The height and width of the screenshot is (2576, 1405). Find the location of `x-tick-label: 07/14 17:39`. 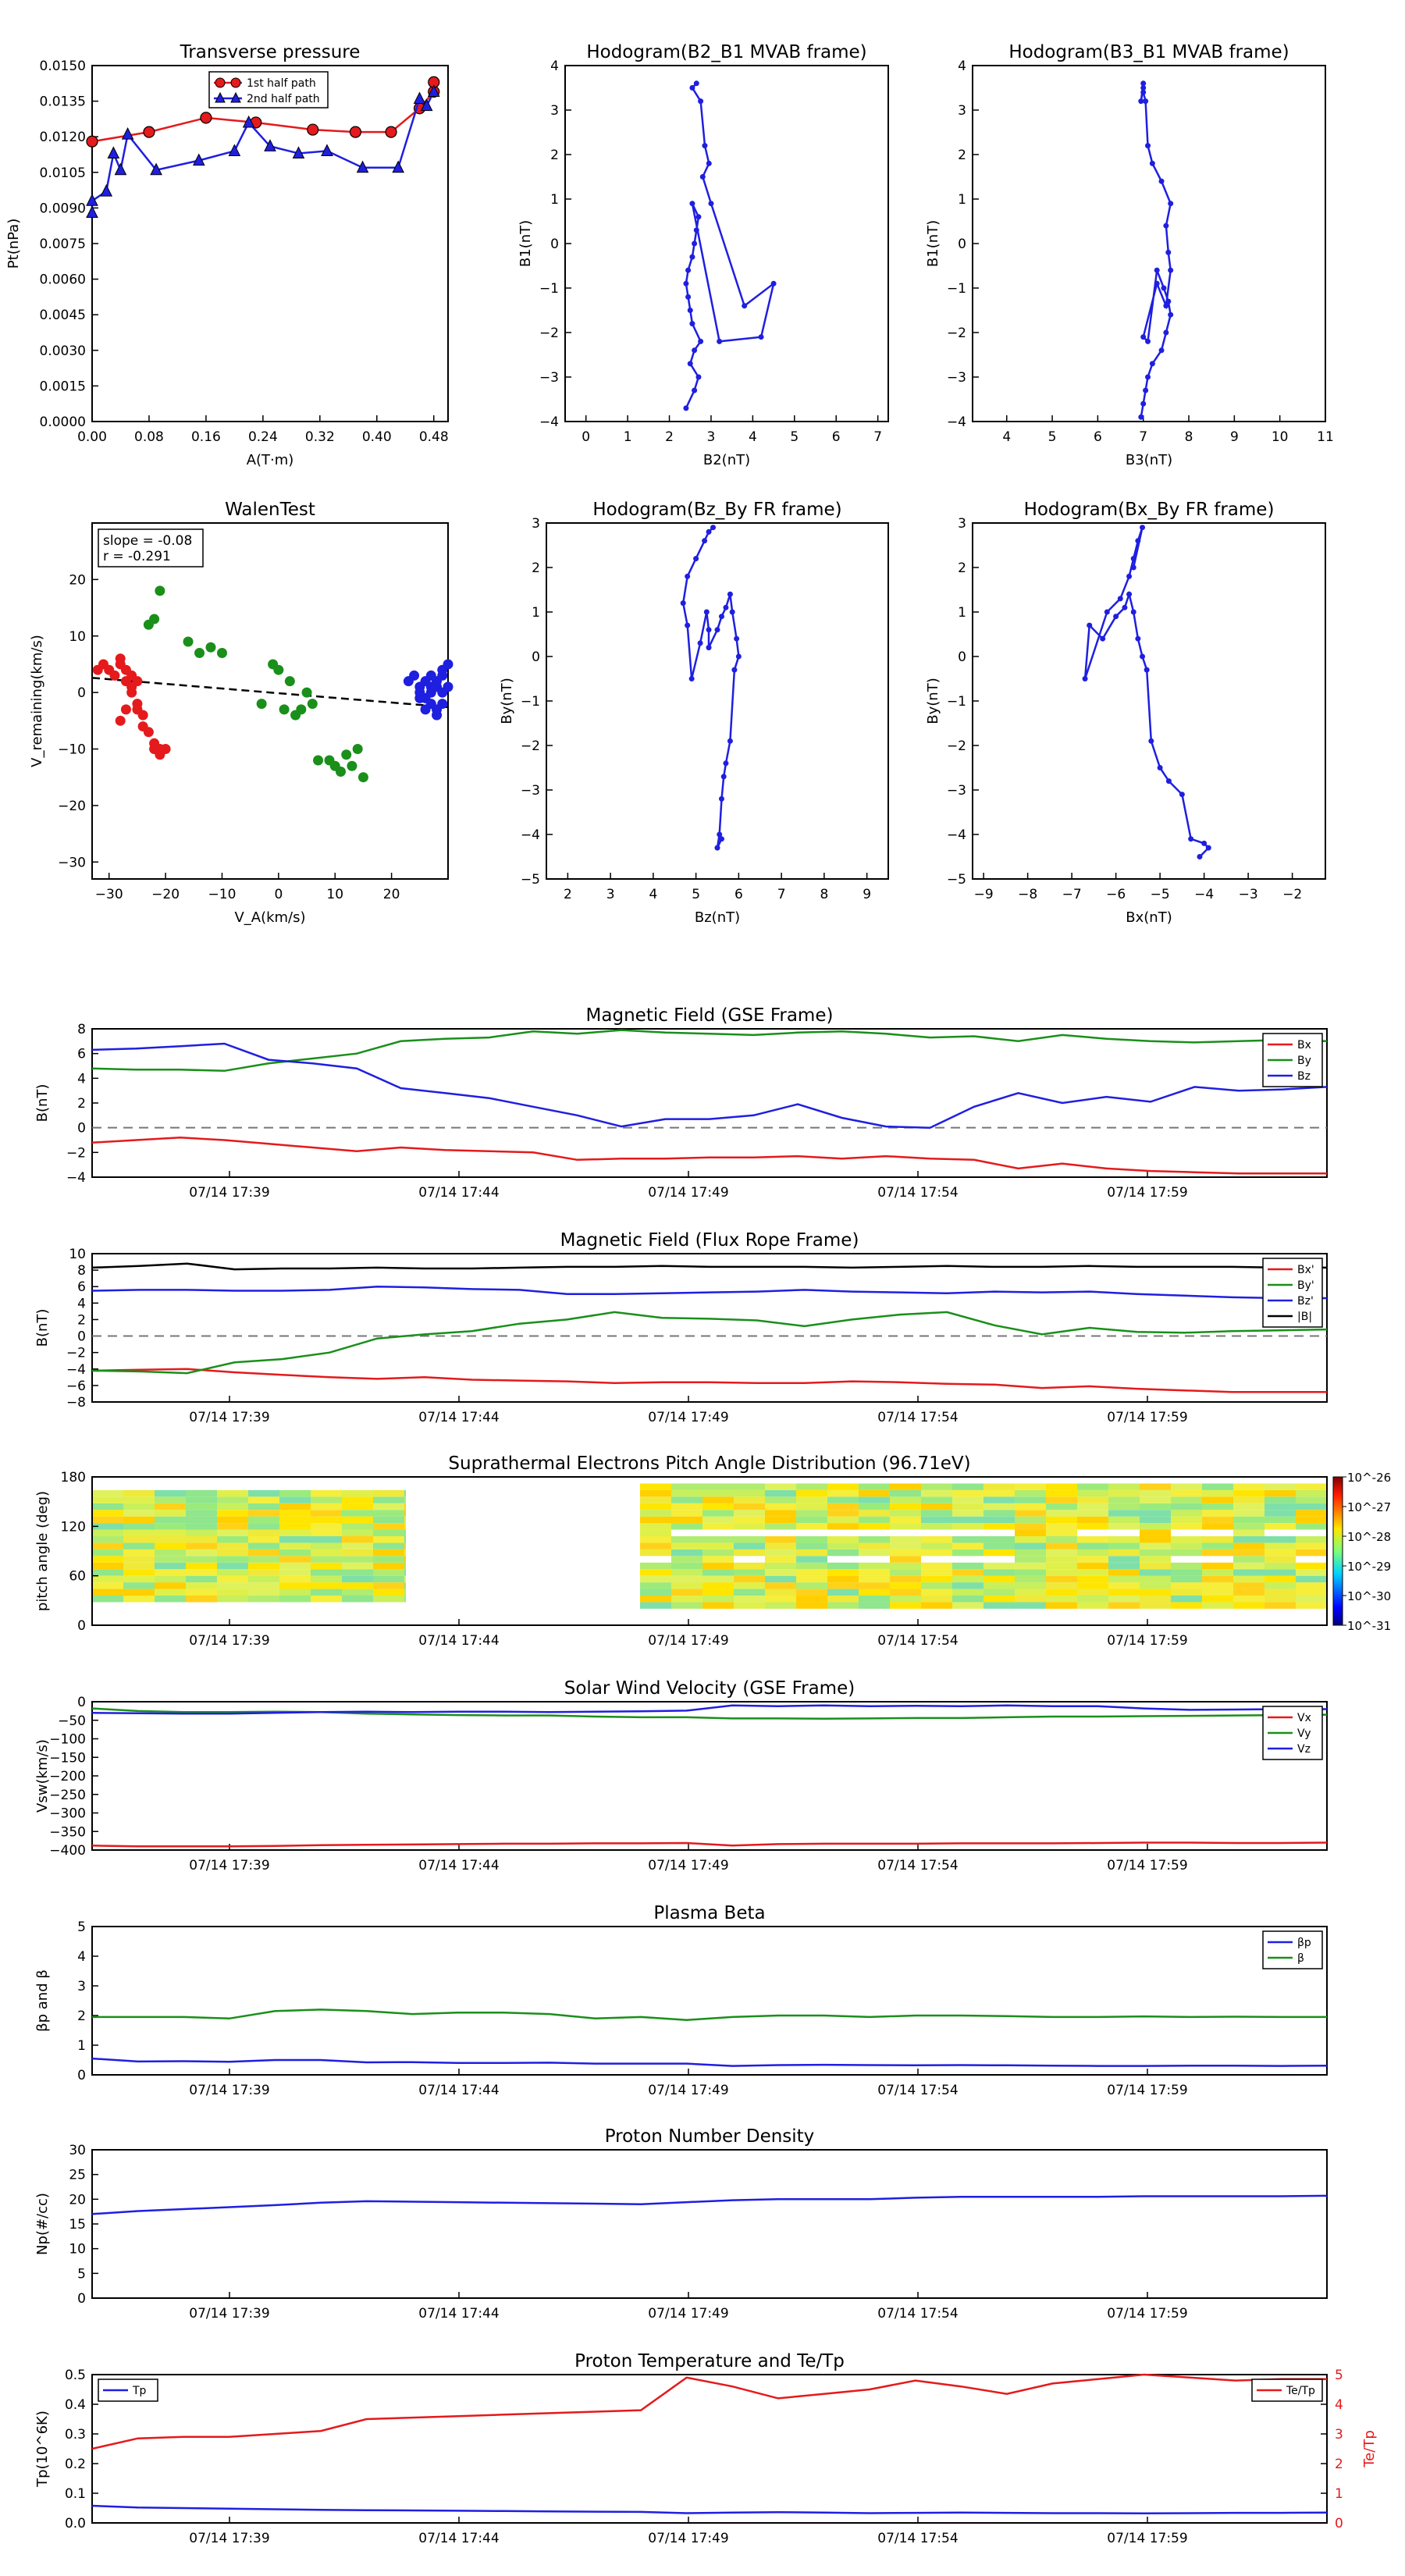

x-tick-label: 07/14 17:39 is located at coordinates (229, 1193).